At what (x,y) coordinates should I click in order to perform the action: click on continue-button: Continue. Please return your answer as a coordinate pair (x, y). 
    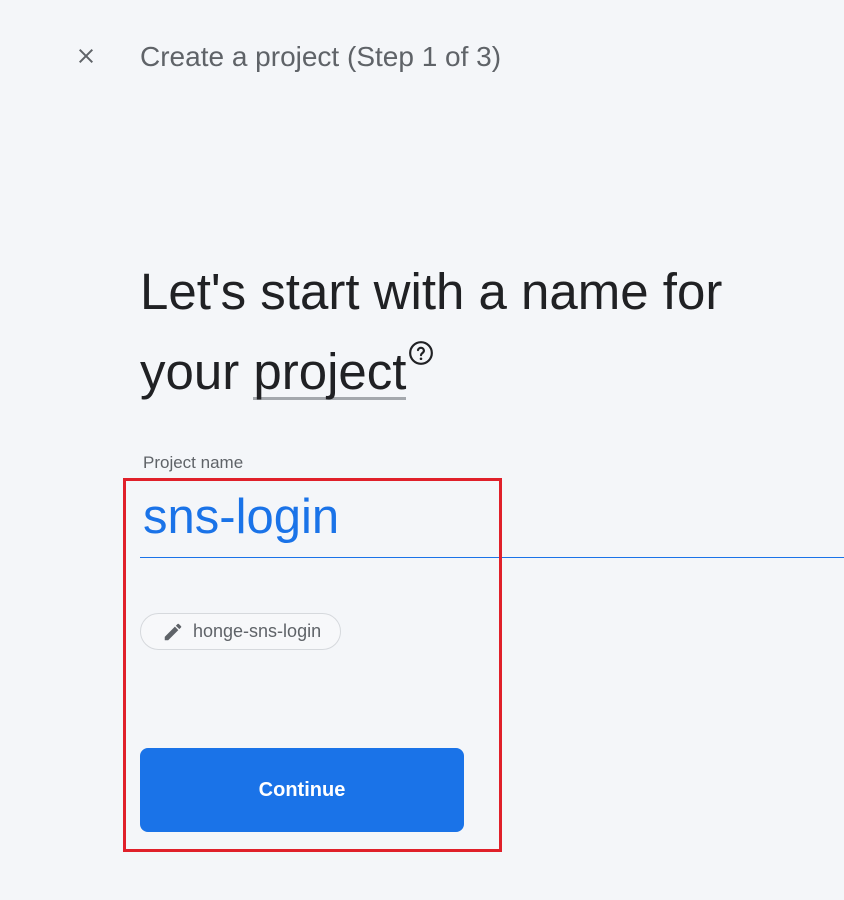
    Looking at the image, I should click on (302, 790).